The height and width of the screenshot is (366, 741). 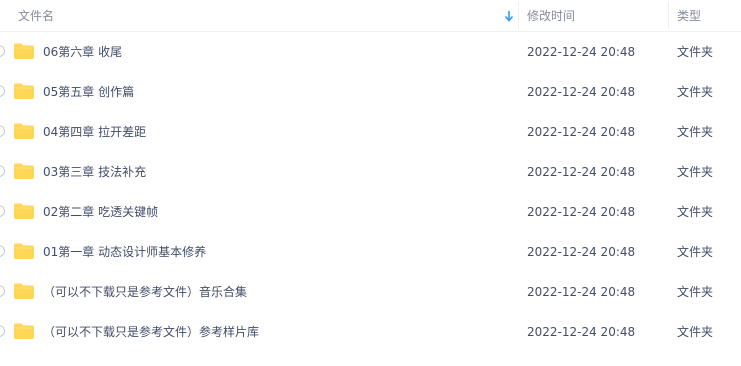 What do you see at coordinates (82, 52) in the screenshot?
I see `file-name: 06第六章 收尾` at bounding box center [82, 52].